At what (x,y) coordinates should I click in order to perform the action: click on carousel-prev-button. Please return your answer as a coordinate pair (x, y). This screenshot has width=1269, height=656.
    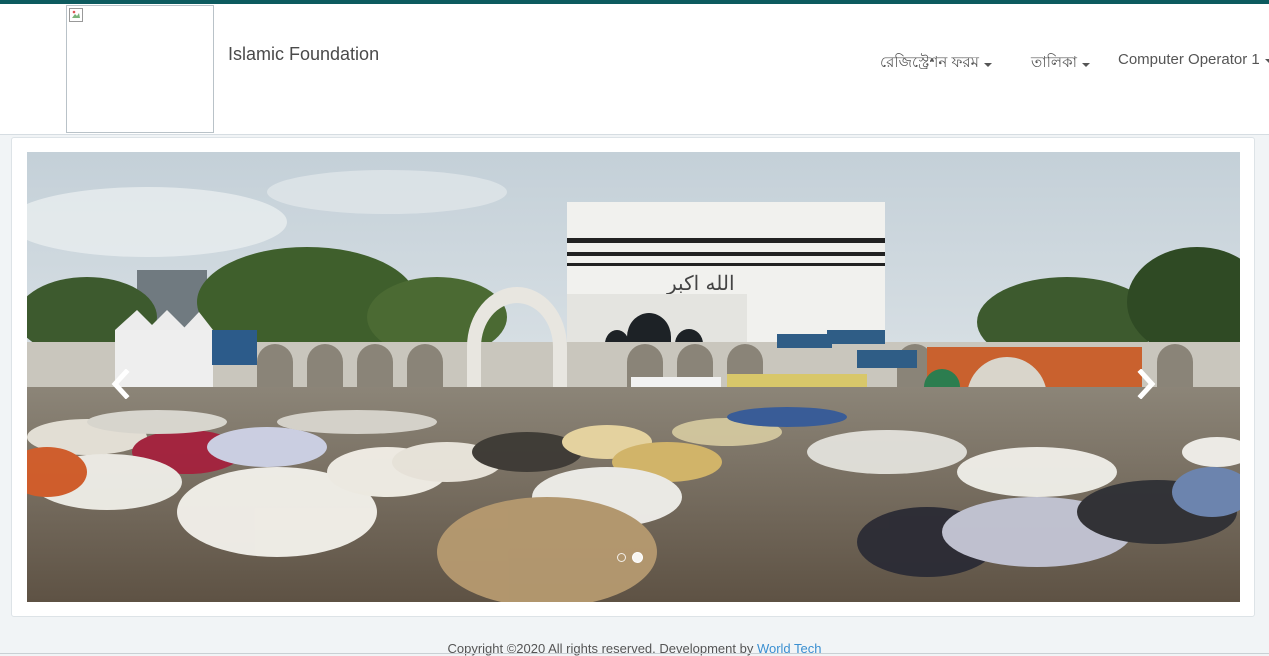
    Looking at the image, I should click on (121, 384).